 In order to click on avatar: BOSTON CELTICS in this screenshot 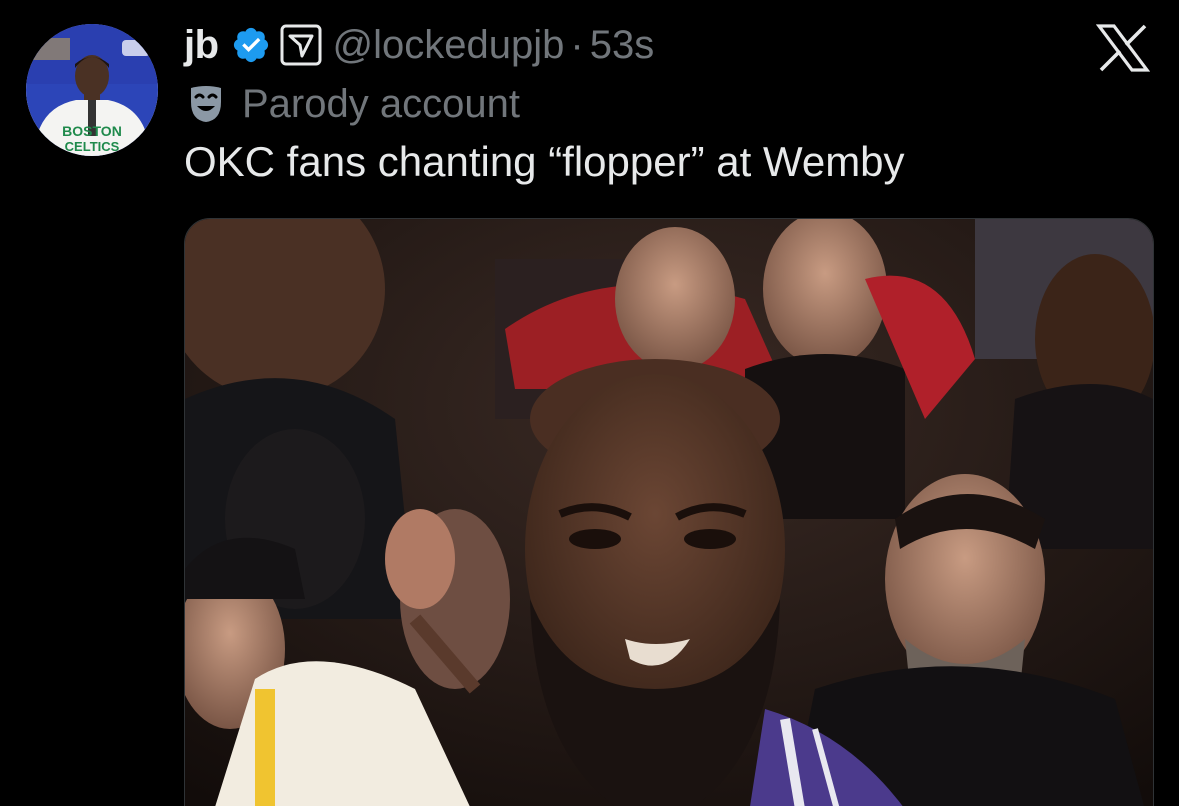, I will do `click(92, 90)`.